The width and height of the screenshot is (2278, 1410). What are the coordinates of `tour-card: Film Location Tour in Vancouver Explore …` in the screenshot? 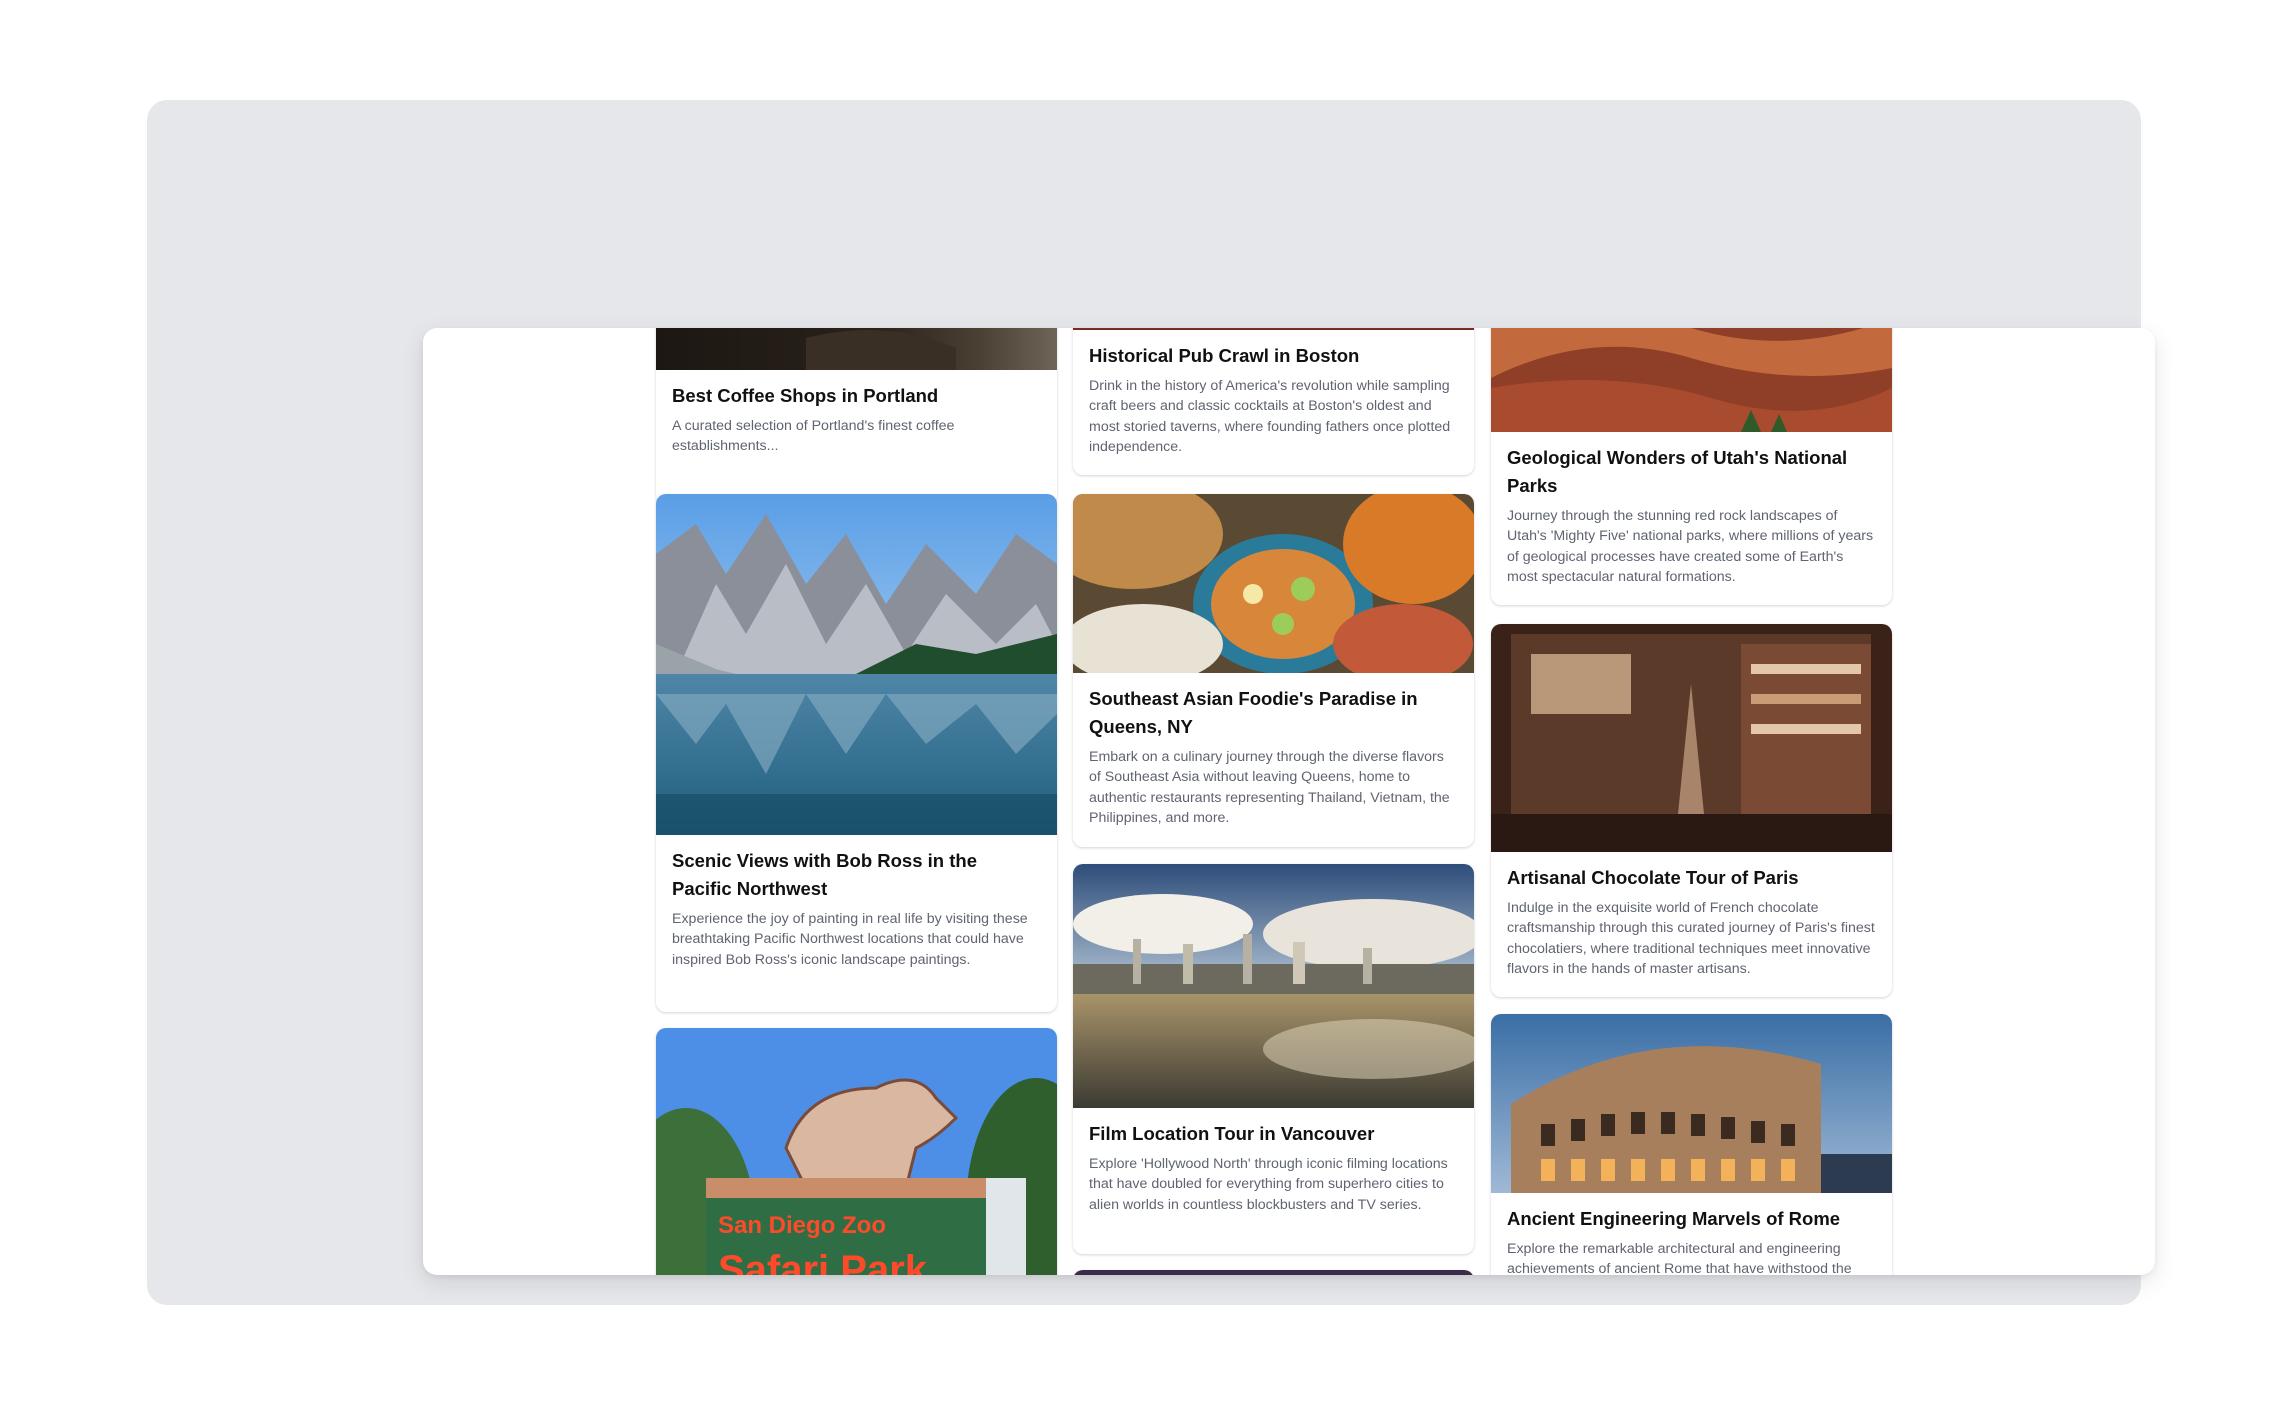 It's located at (1273, 1059).